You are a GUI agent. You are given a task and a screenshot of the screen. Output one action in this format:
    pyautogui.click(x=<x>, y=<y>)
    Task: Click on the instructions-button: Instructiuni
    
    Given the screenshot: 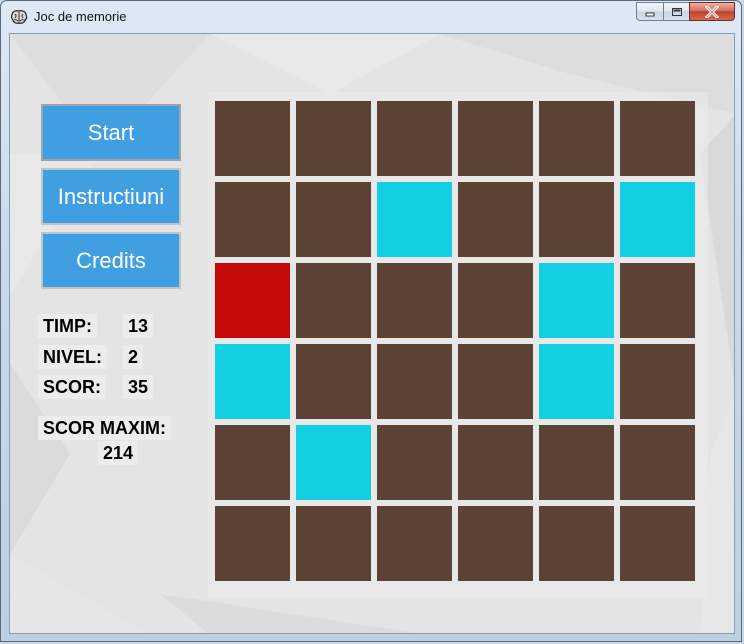 What is the action you would take?
    pyautogui.click(x=111, y=196)
    